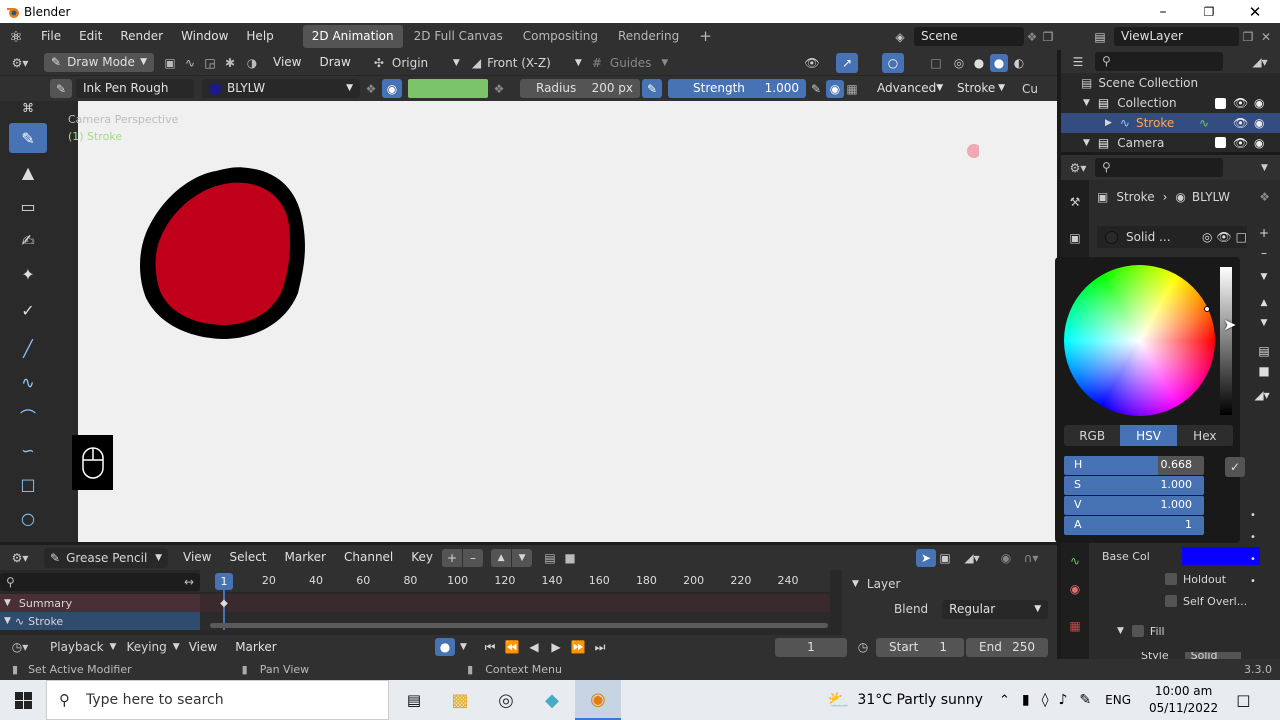 The image size is (1280, 720). I want to click on scene-selector: Scene, so click(969, 36).